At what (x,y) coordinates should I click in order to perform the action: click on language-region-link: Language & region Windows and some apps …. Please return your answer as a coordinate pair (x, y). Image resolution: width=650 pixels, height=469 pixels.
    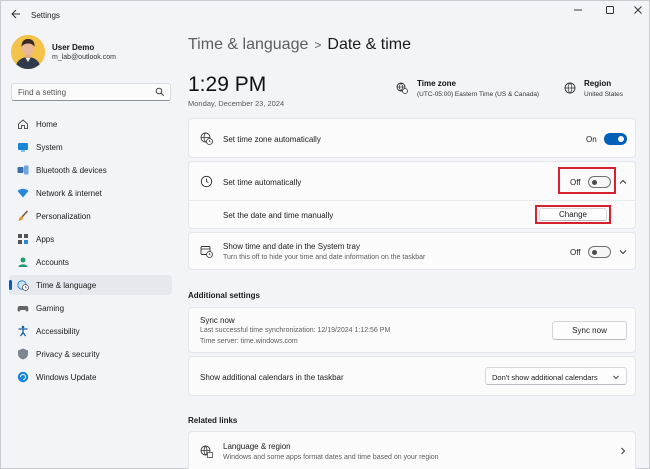
    Looking at the image, I should click on (412, 450).